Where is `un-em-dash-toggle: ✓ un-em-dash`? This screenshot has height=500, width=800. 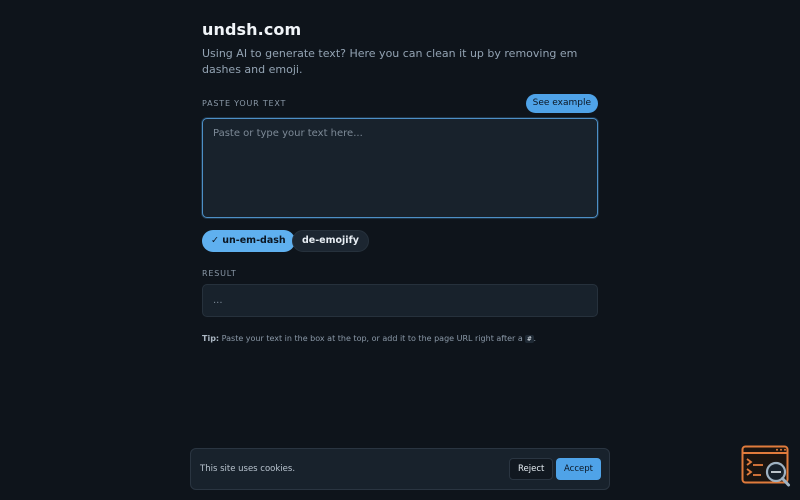 un-em-dash-toggle: ✓ un-em-dash is located at coordinates (248, 241).